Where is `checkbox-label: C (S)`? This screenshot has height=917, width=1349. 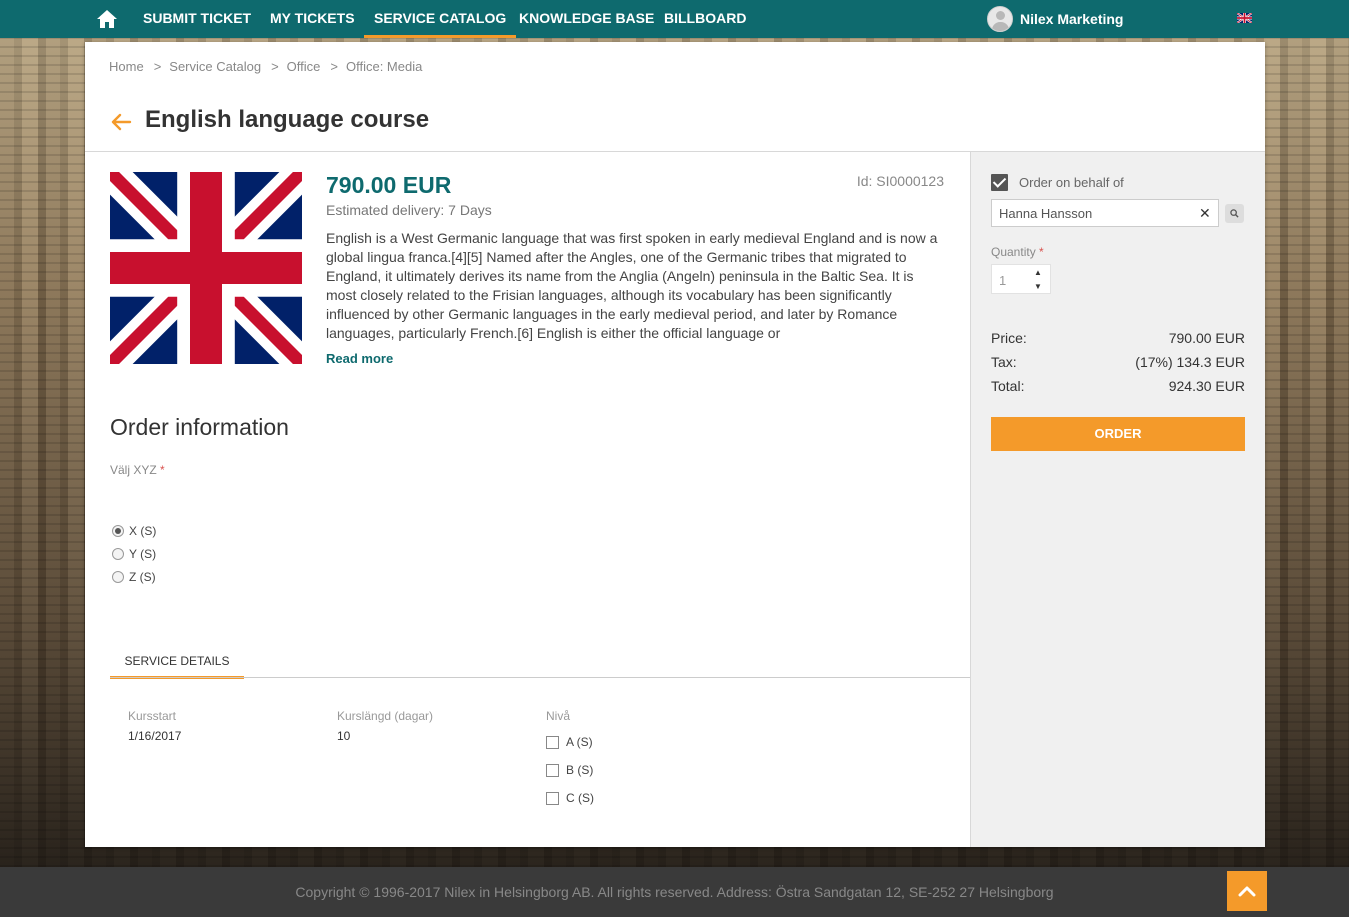
checkbox-label: C (S) is located at coordinates (580, 798).